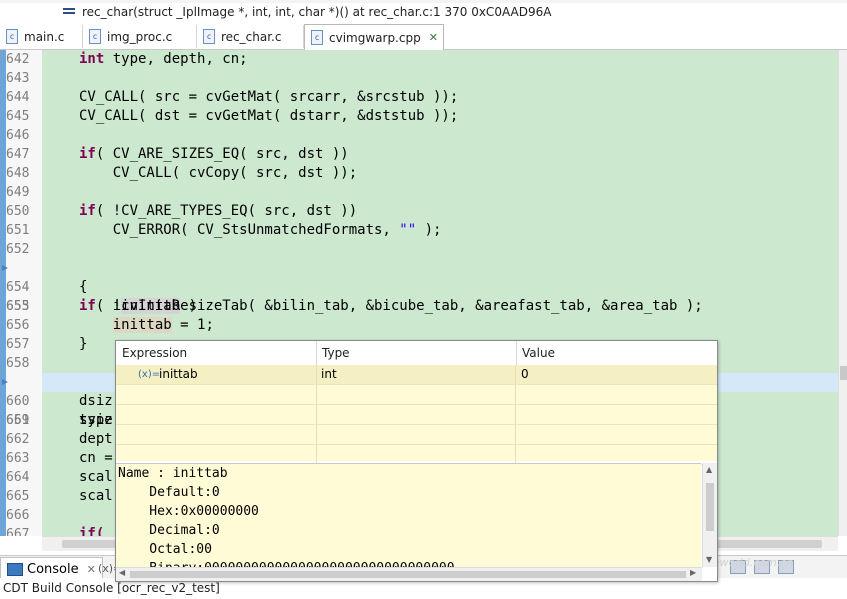  I want to click on detail-line: Decimal:0, so click(169, 530).